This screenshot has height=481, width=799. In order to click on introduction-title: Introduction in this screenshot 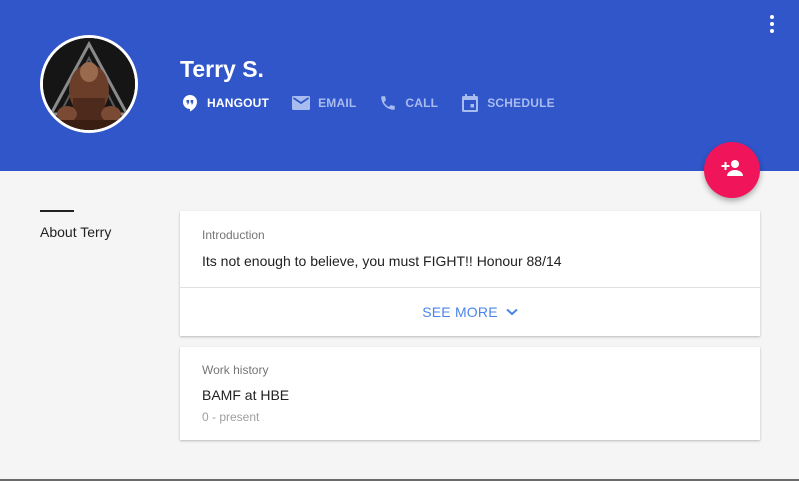, I will do `click(233, 235)`.